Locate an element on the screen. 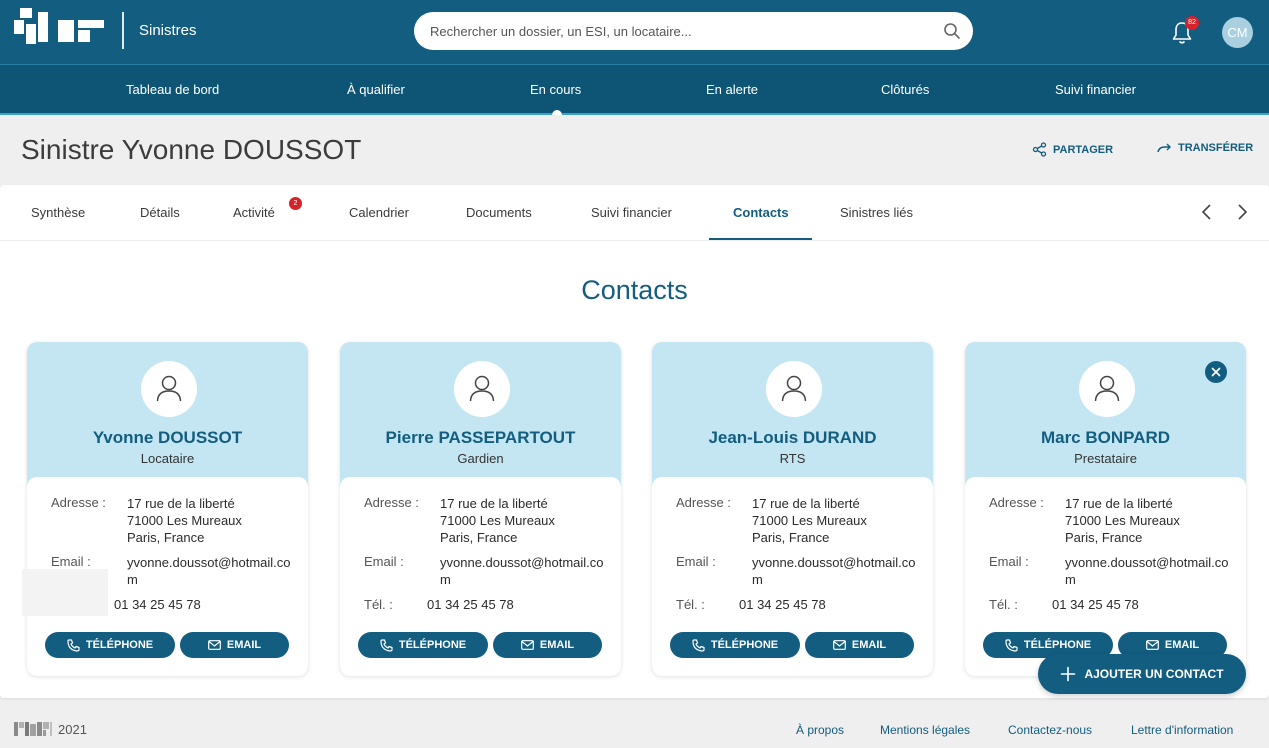 This screenshot has height=748, width=1269. search-input is located at coordinates (680, 31).